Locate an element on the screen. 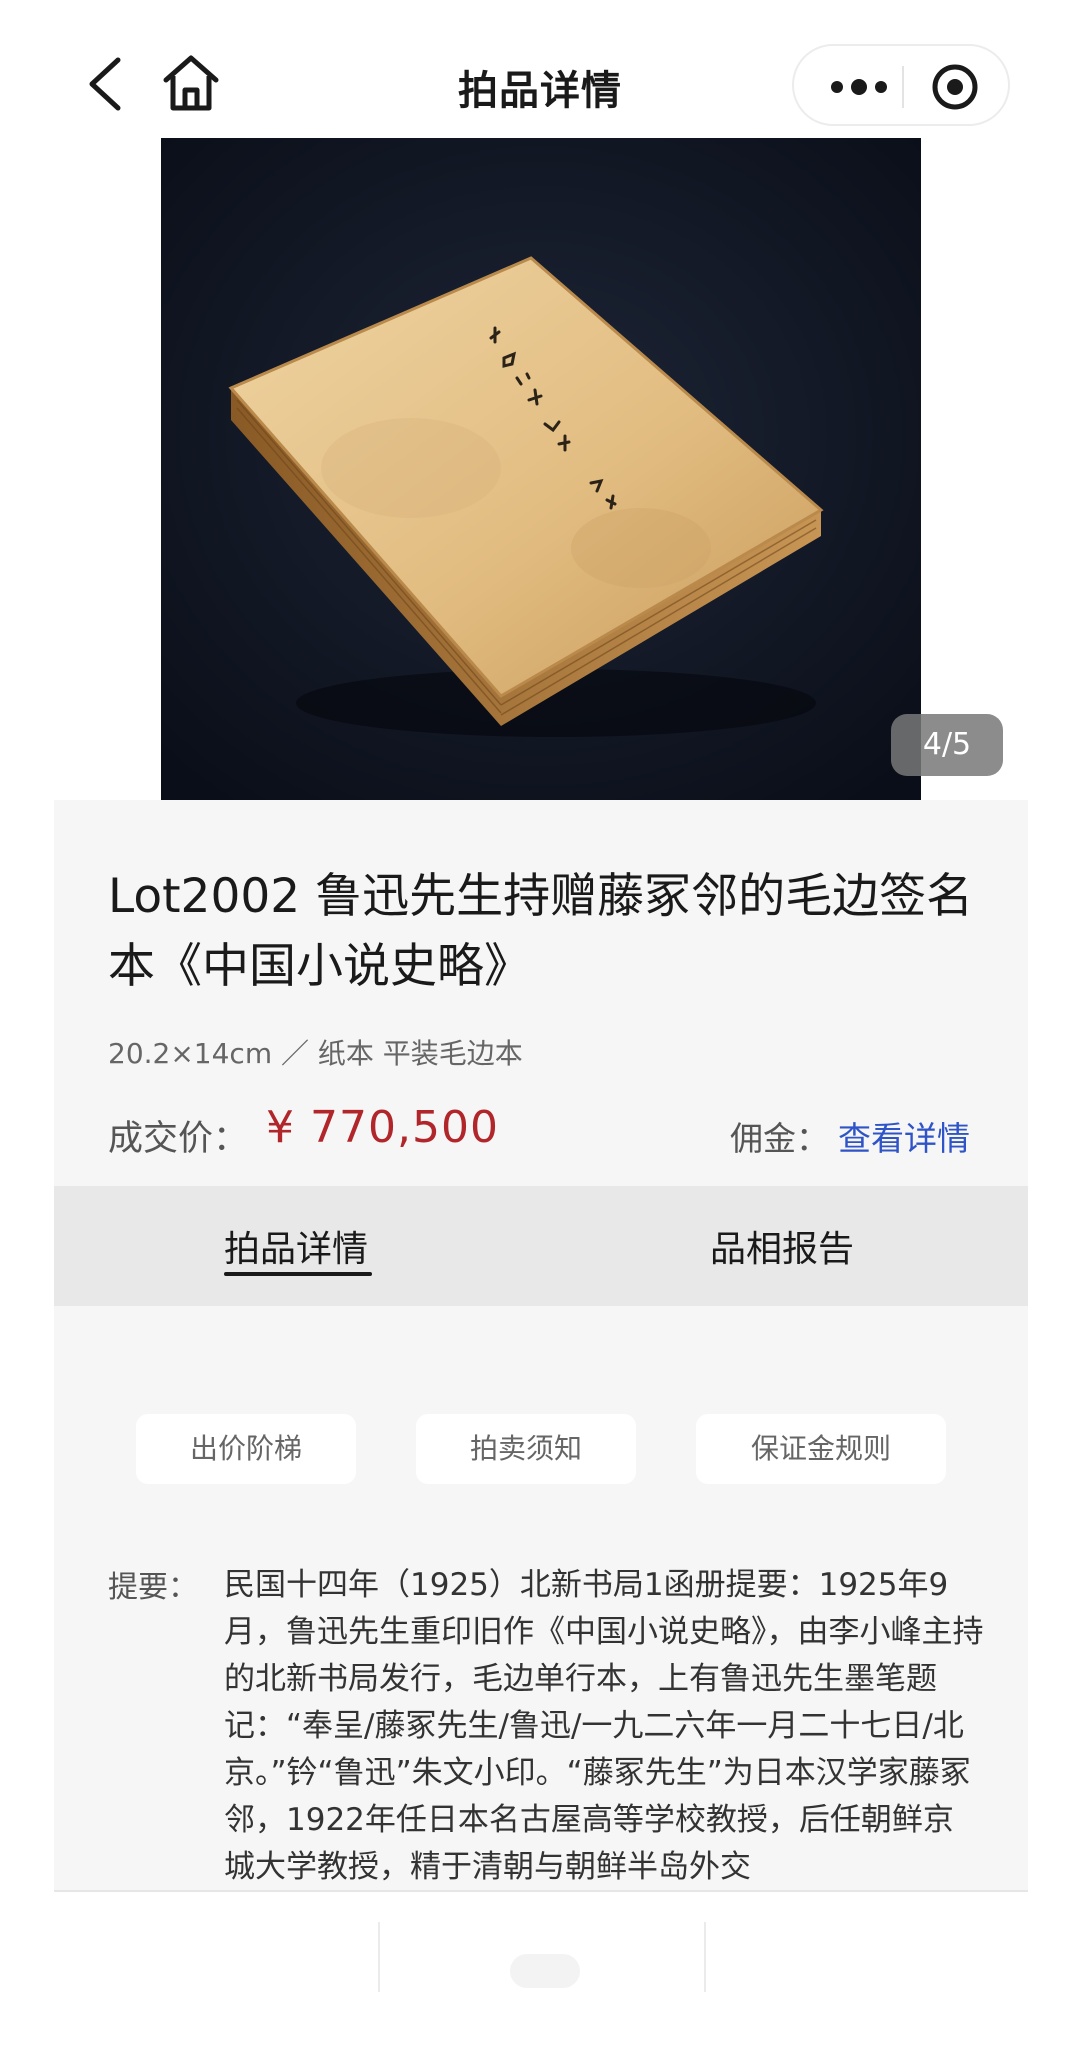  record-target-icon is located at coordinates (955, 87).